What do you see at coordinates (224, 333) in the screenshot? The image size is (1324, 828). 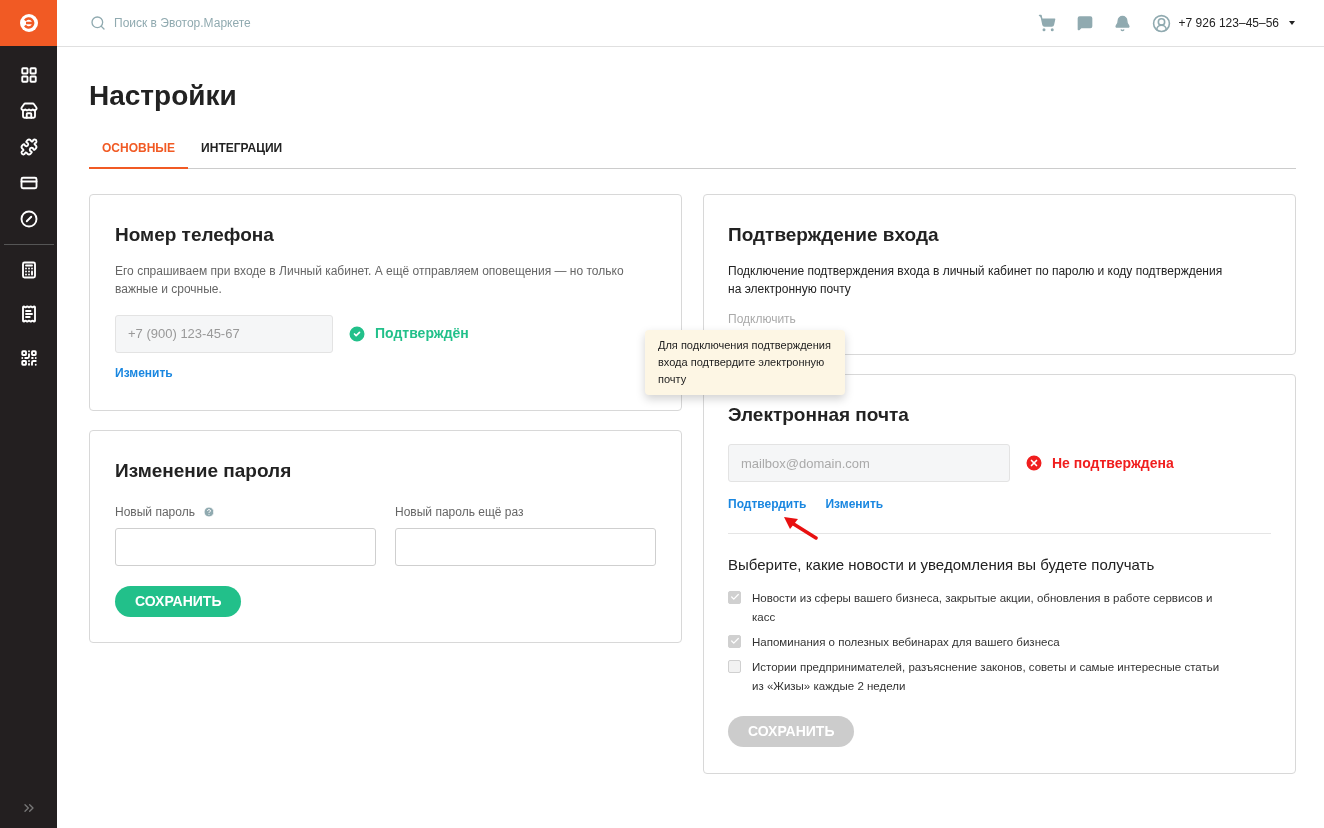 I see `phone-field: +7 (900) 123-45-67` at bounding box center [224, 333].